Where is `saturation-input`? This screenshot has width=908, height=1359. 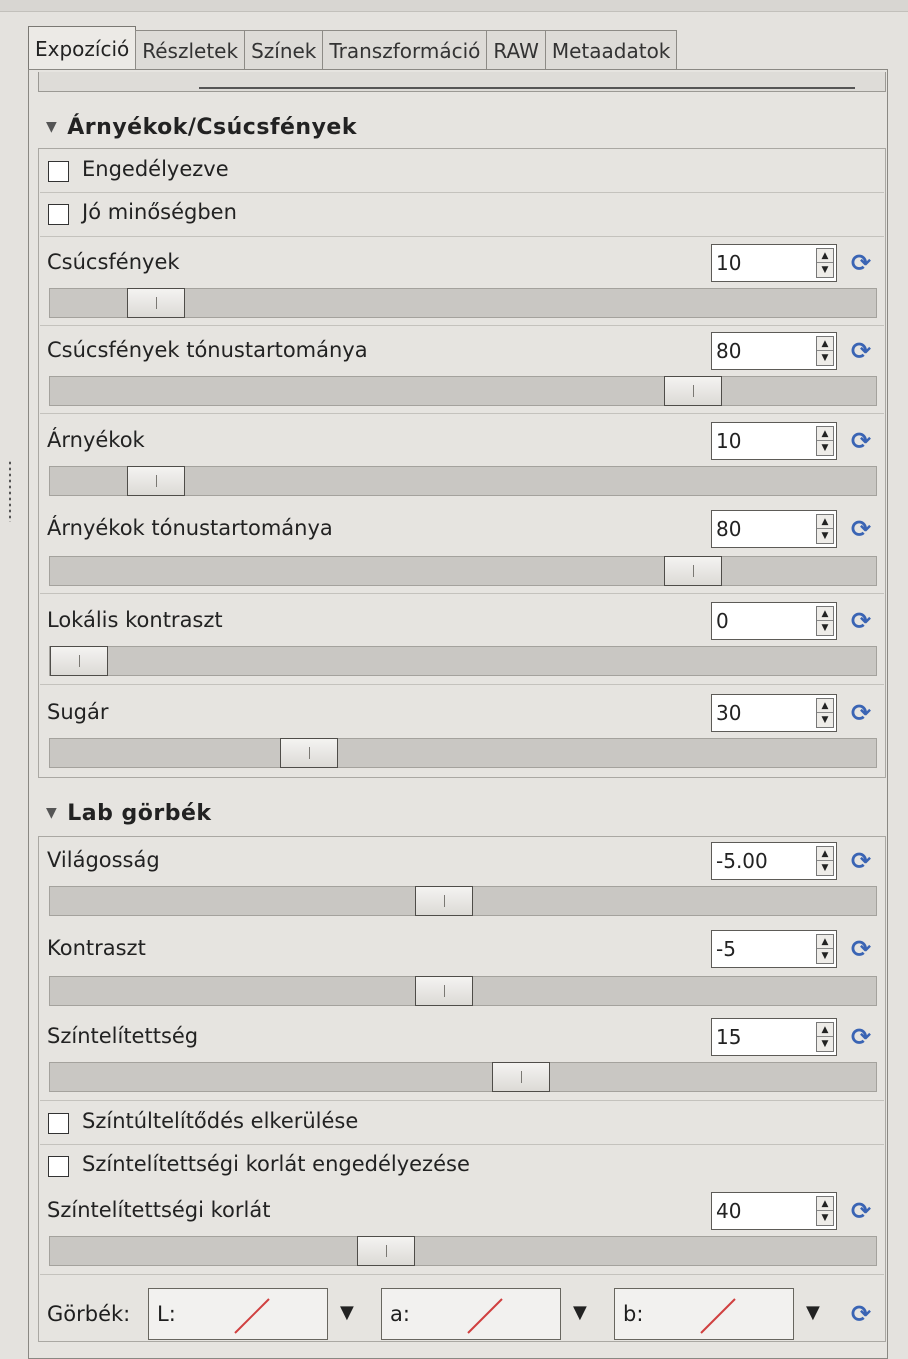
saturation-input is located at coordinates (764, 1037).